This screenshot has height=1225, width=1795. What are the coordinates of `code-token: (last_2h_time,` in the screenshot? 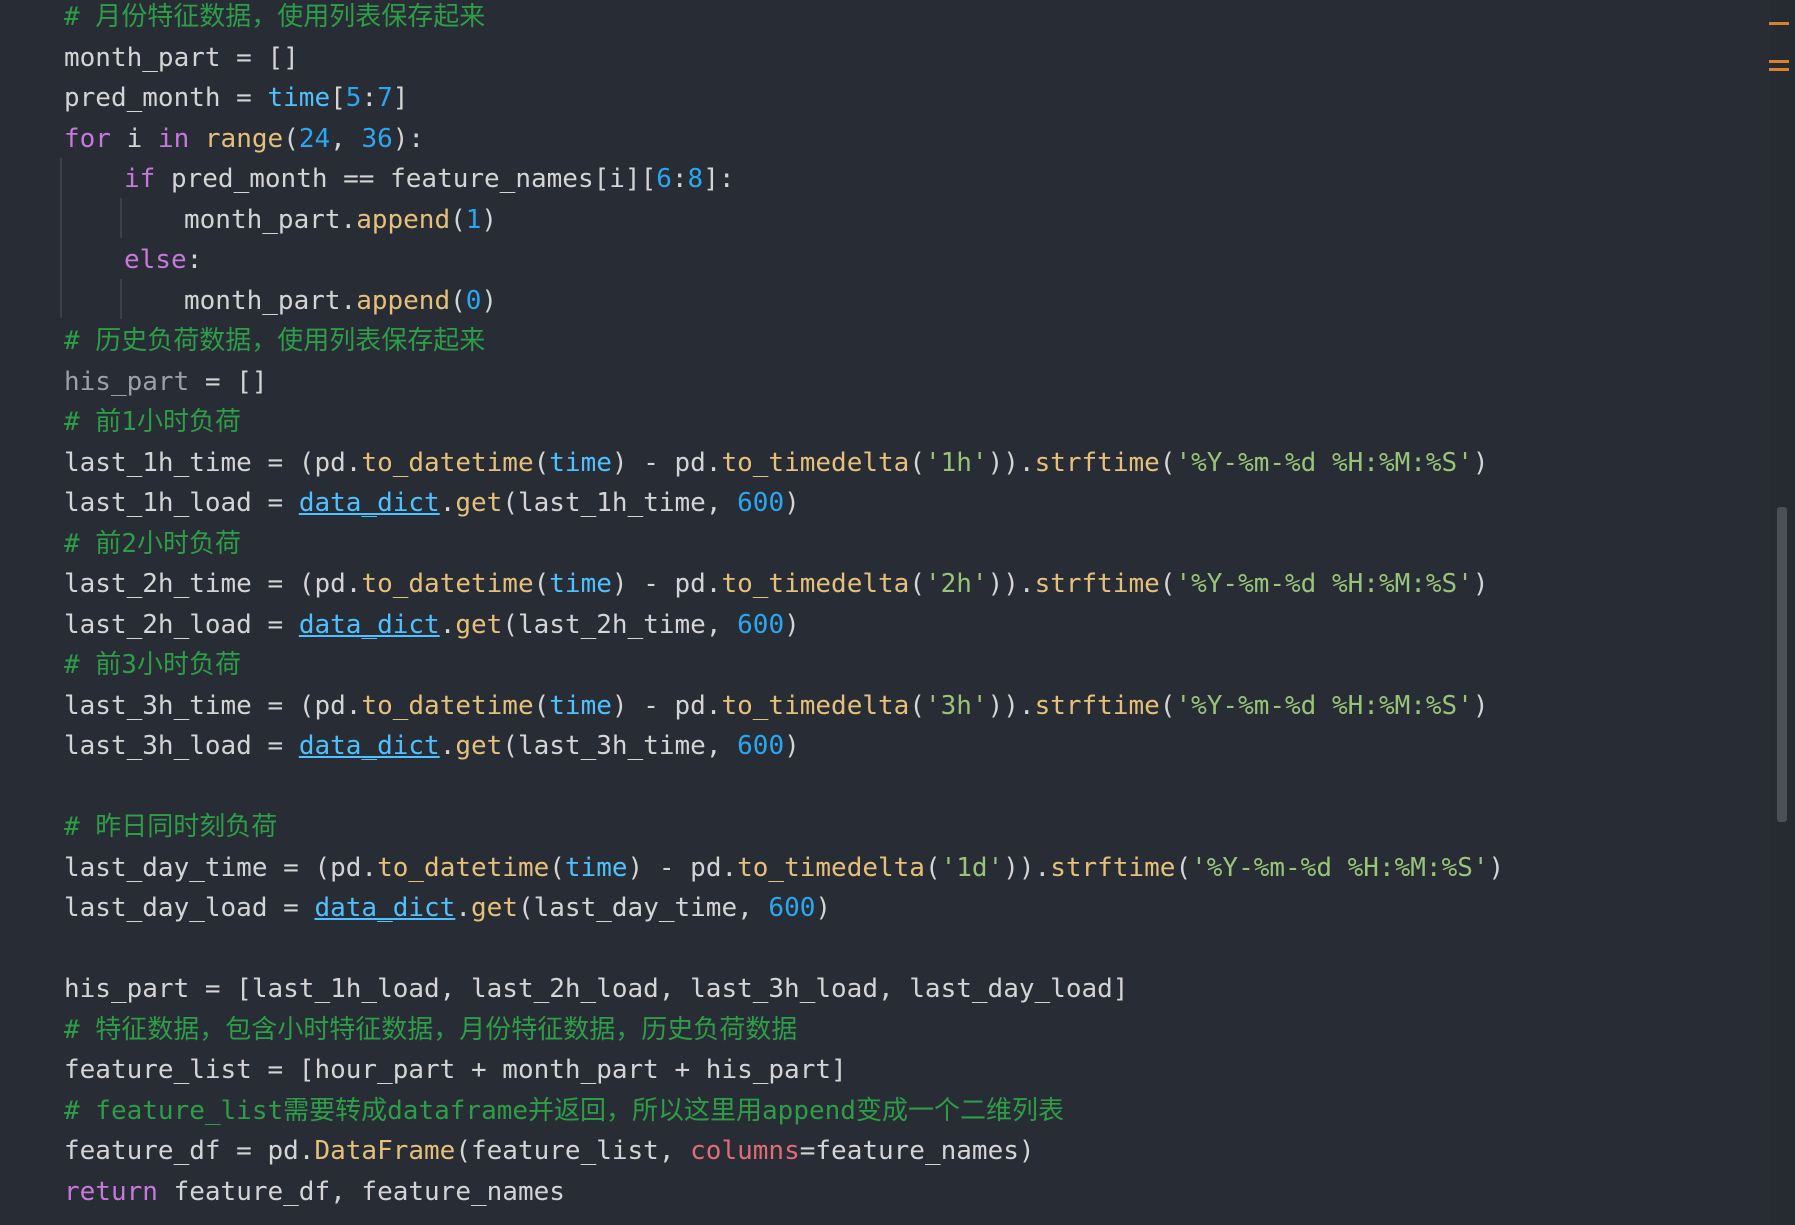 It's located at (620, 624).